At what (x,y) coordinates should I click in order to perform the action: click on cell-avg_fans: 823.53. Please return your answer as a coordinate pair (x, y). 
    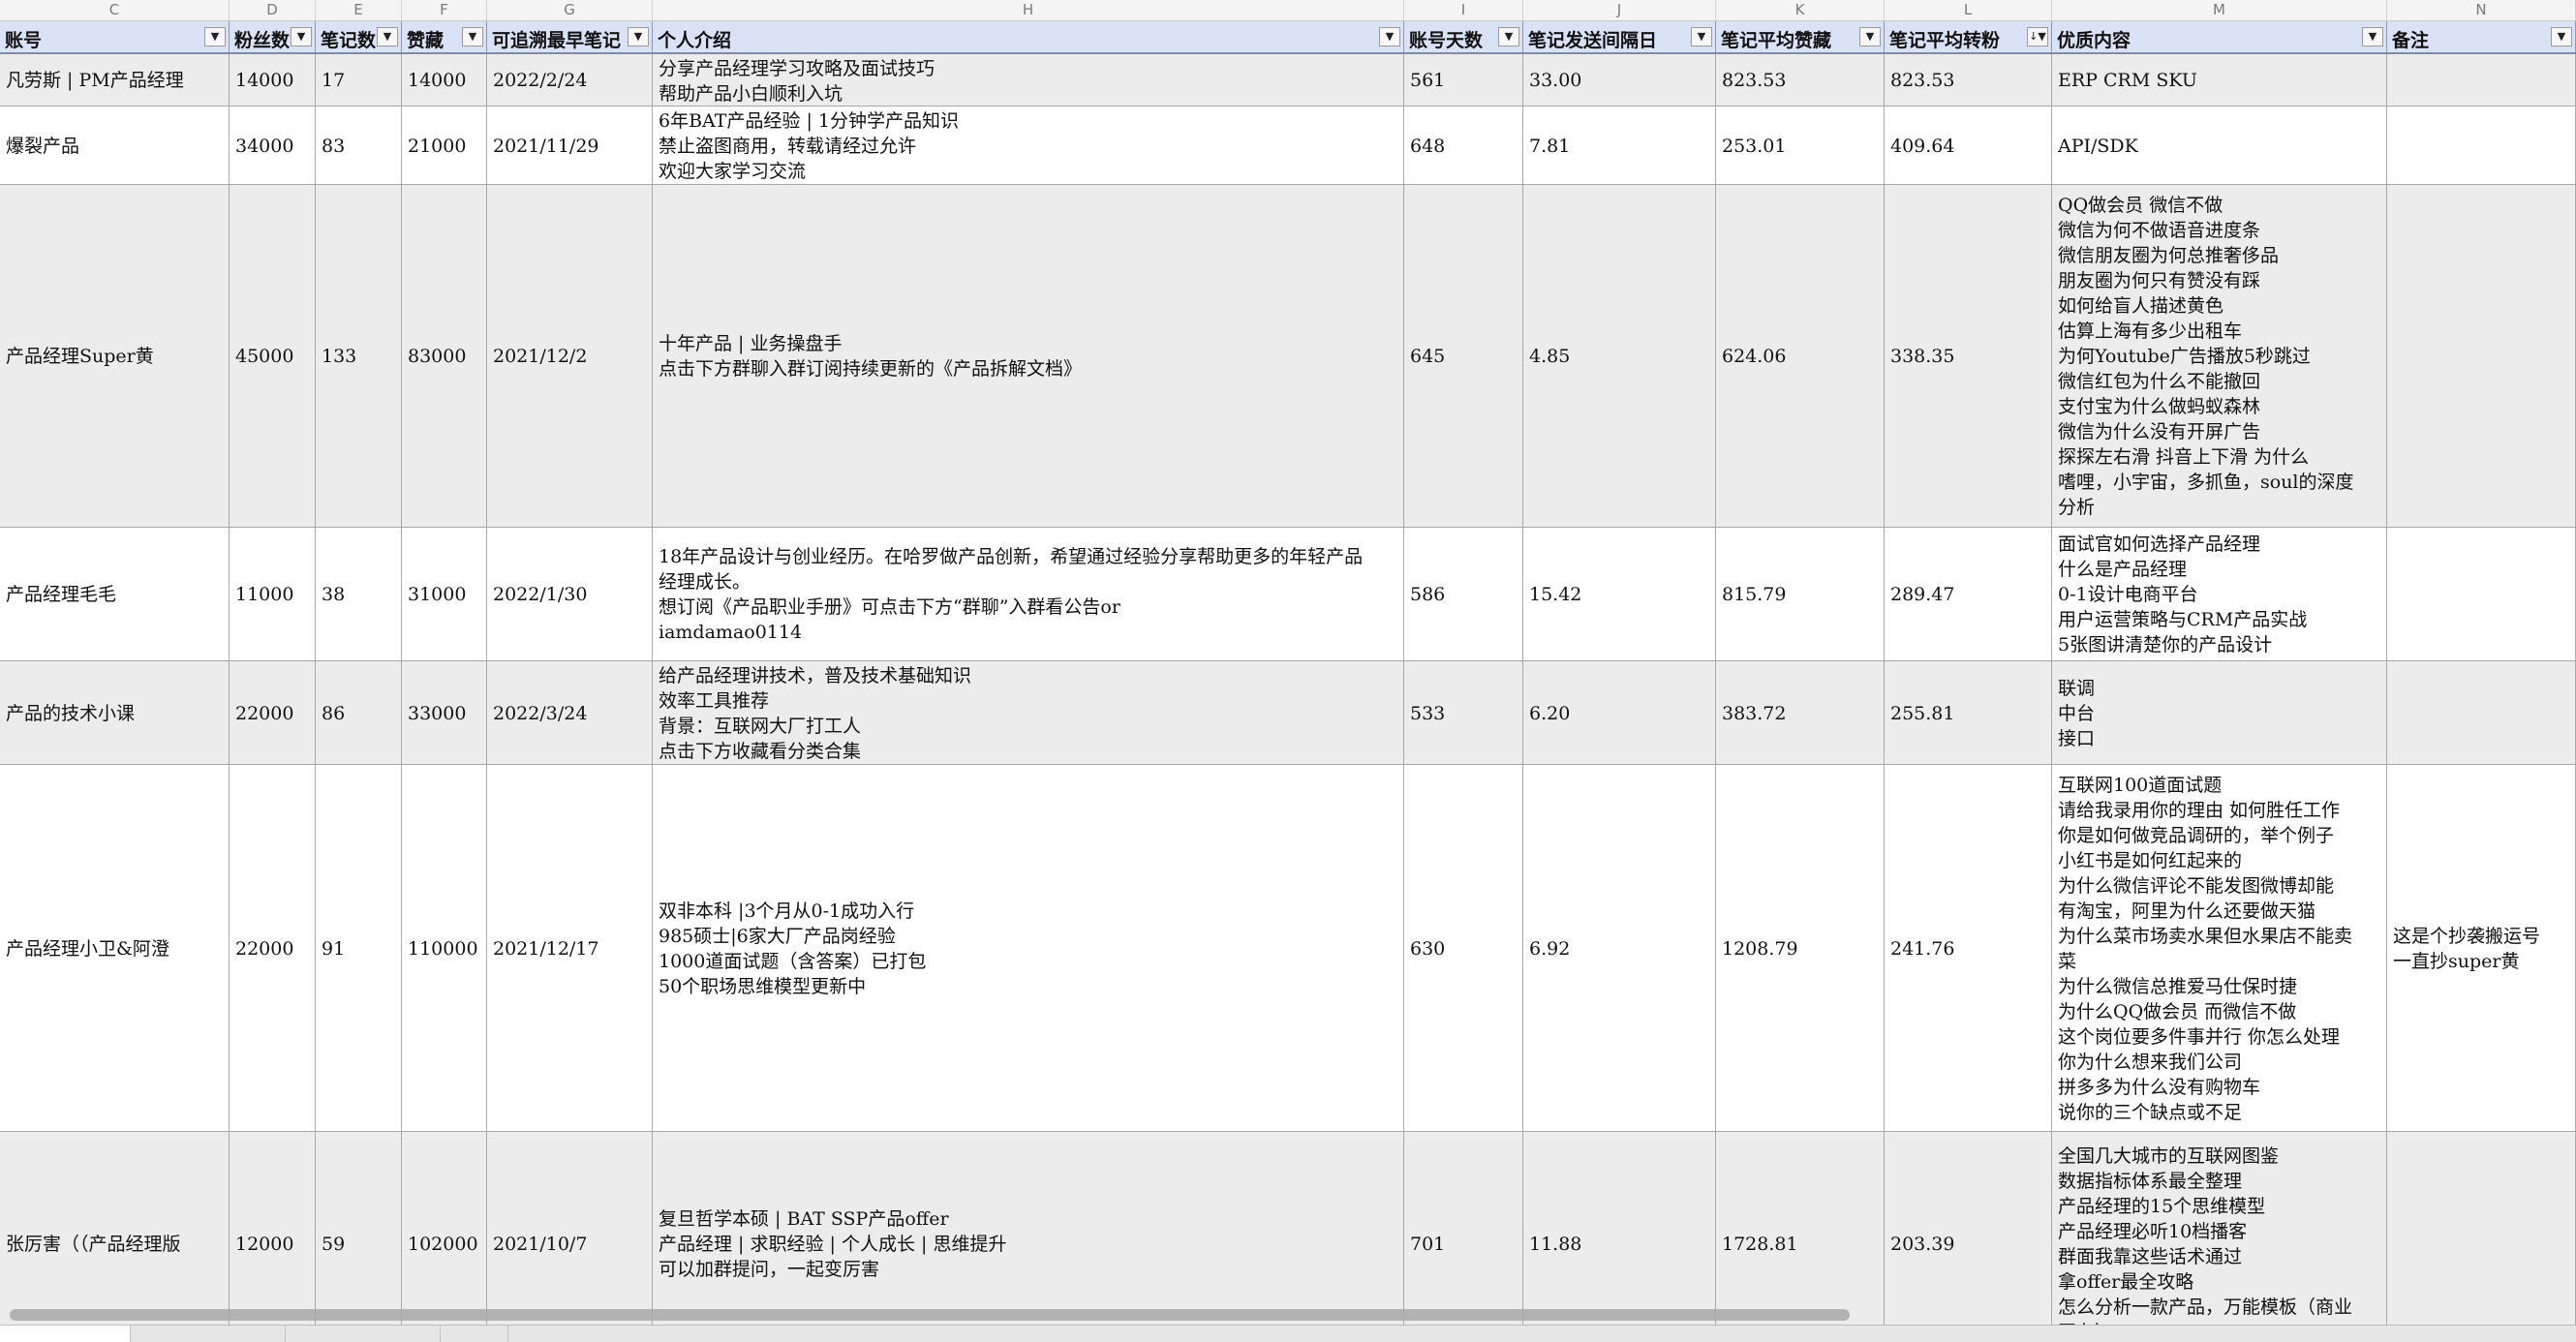
    Looking at the image, I should click on (1968, 80).